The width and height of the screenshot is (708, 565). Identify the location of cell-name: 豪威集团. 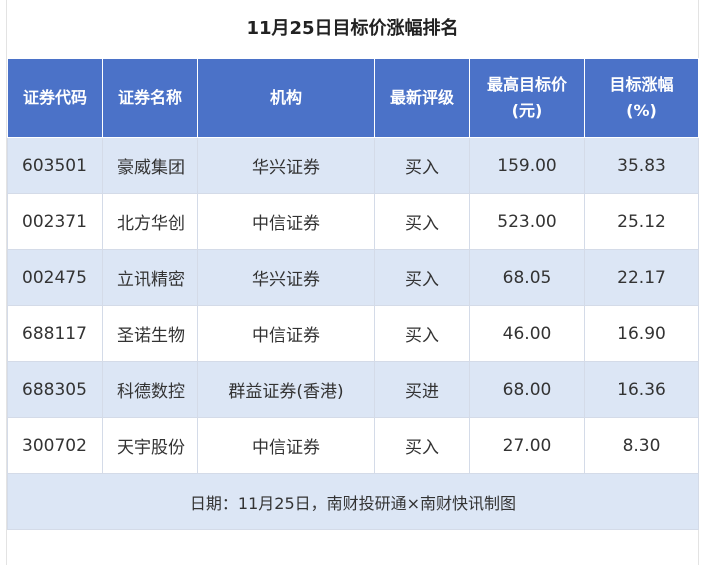
(150, 165).